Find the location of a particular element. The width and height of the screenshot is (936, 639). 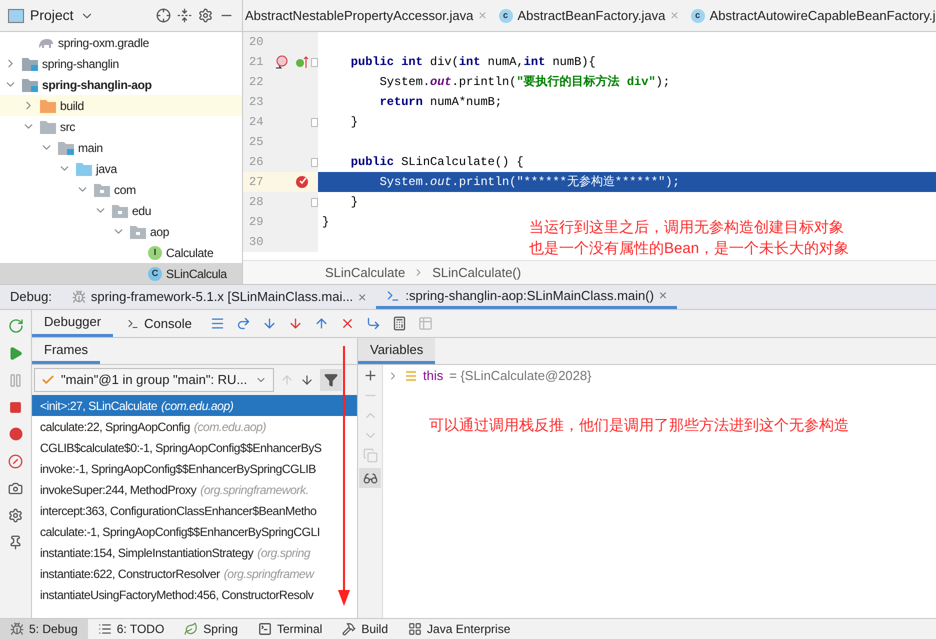

stack-frame: instantiateUsingFactoryMethod:456, ConstructorResolv is located at coordinates (194, 594).